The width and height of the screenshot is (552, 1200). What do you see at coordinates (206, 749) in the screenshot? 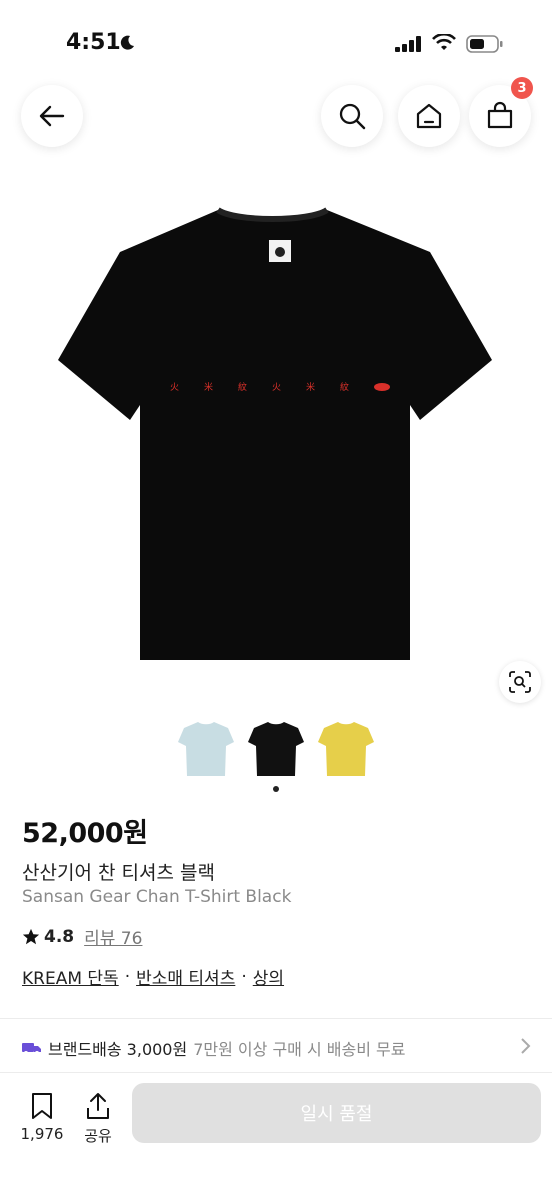
I see `thumbnail-light-blue` at bounding box center [206, 749].